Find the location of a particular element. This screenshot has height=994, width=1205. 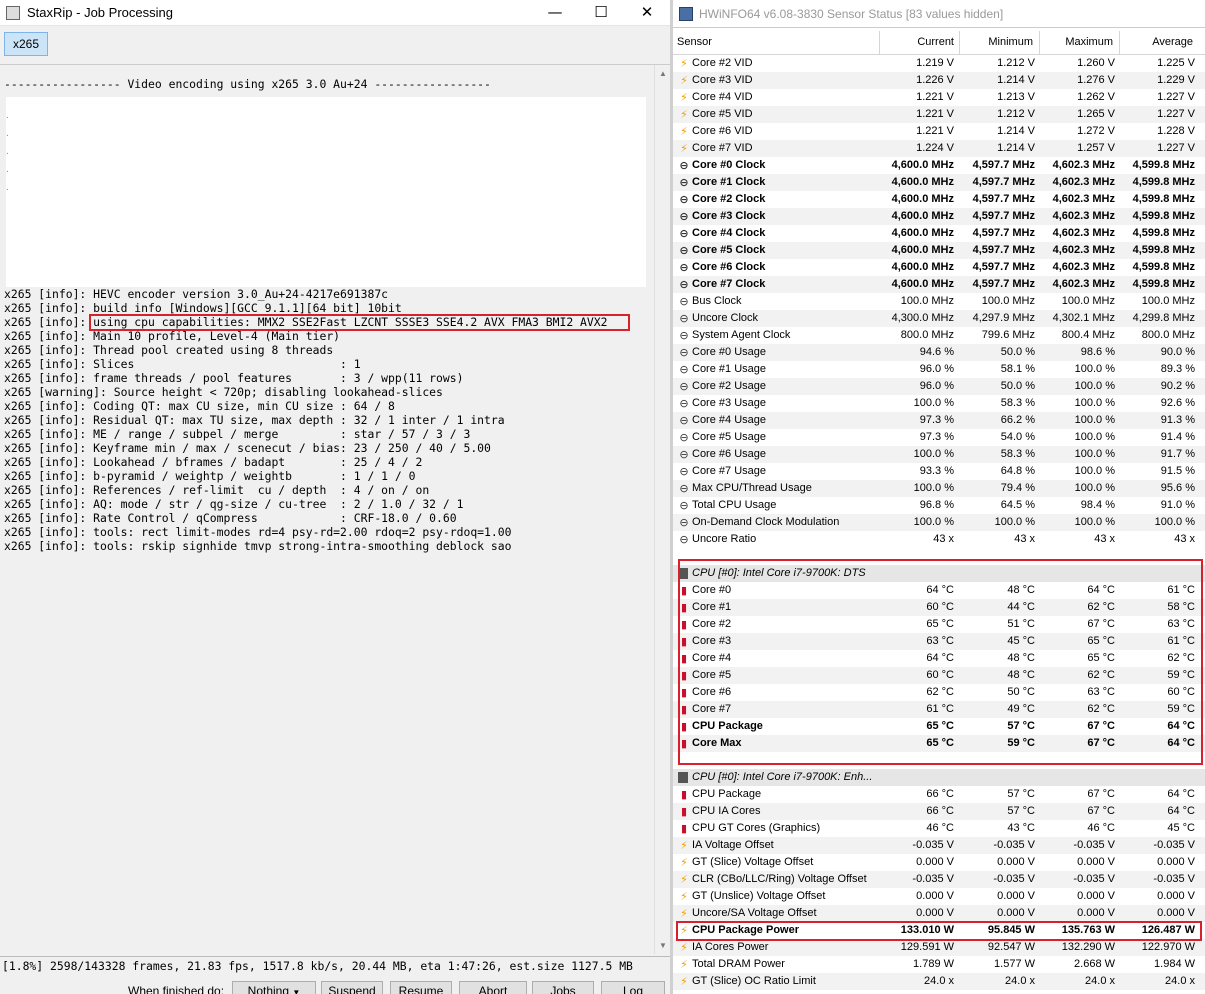

sensor-minimum: 58.1 % is located at coordinates (1017, 369).